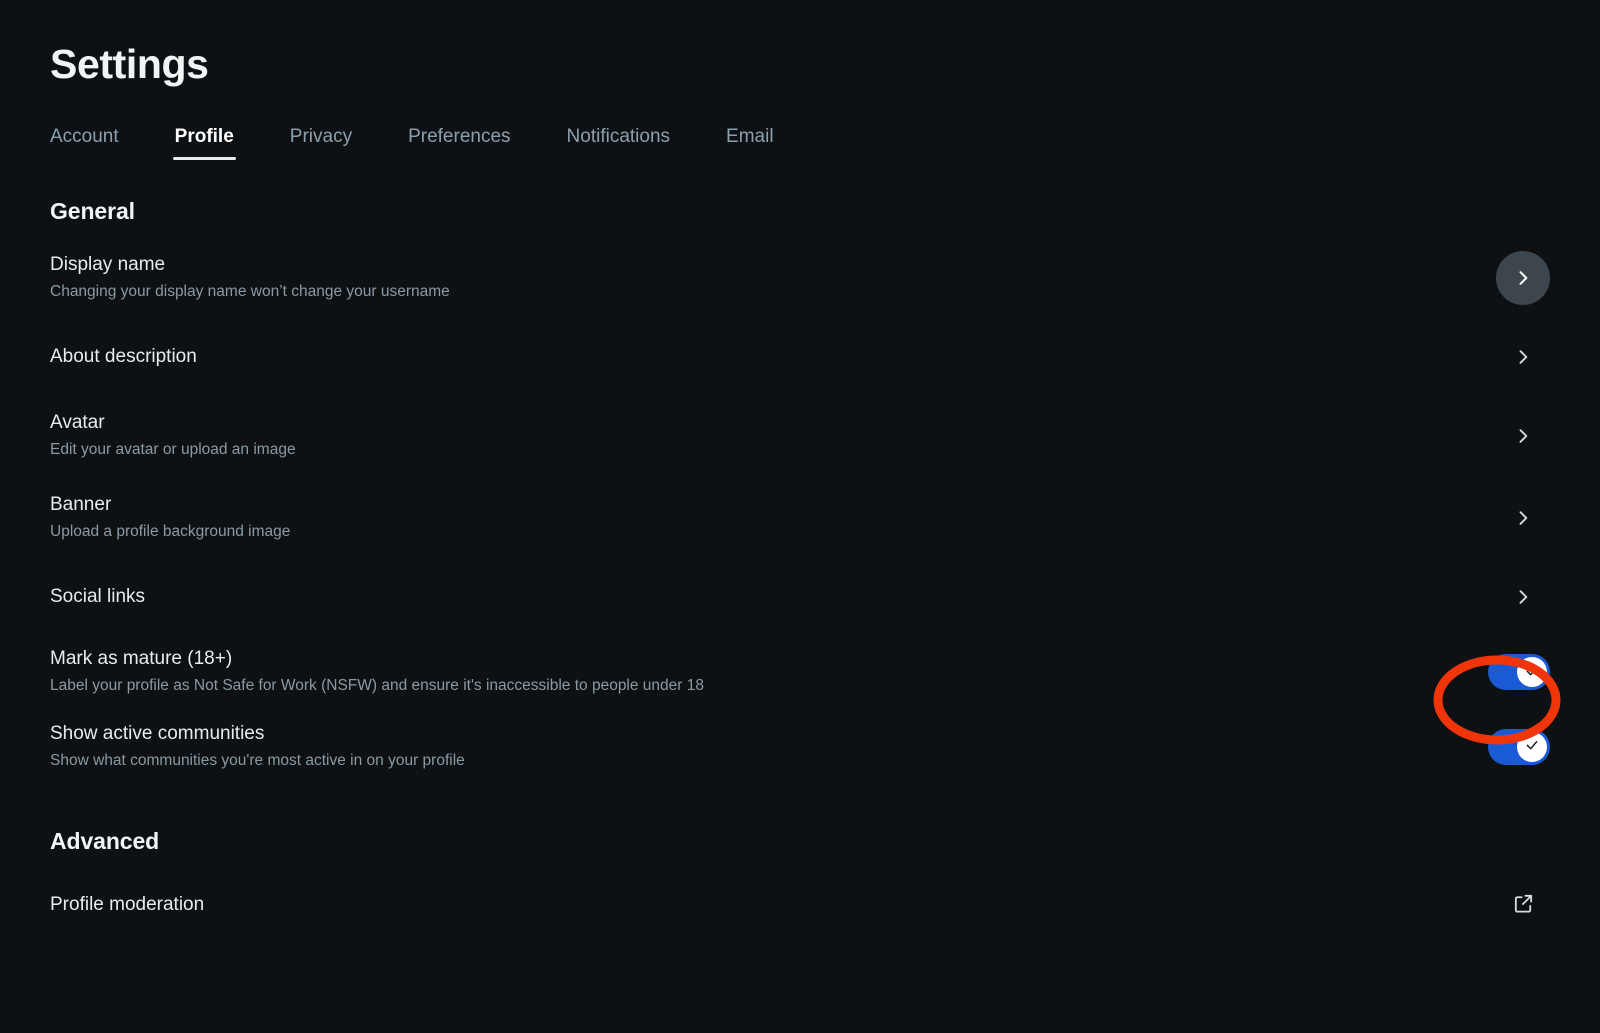 Image resolution: width=1600 pixels, height=1033 pixels. What do you see at coordinates (170, 517) in the screenshot?
I see `row-text: Banner Upload a profile background image` at bounding box center [170, 517].